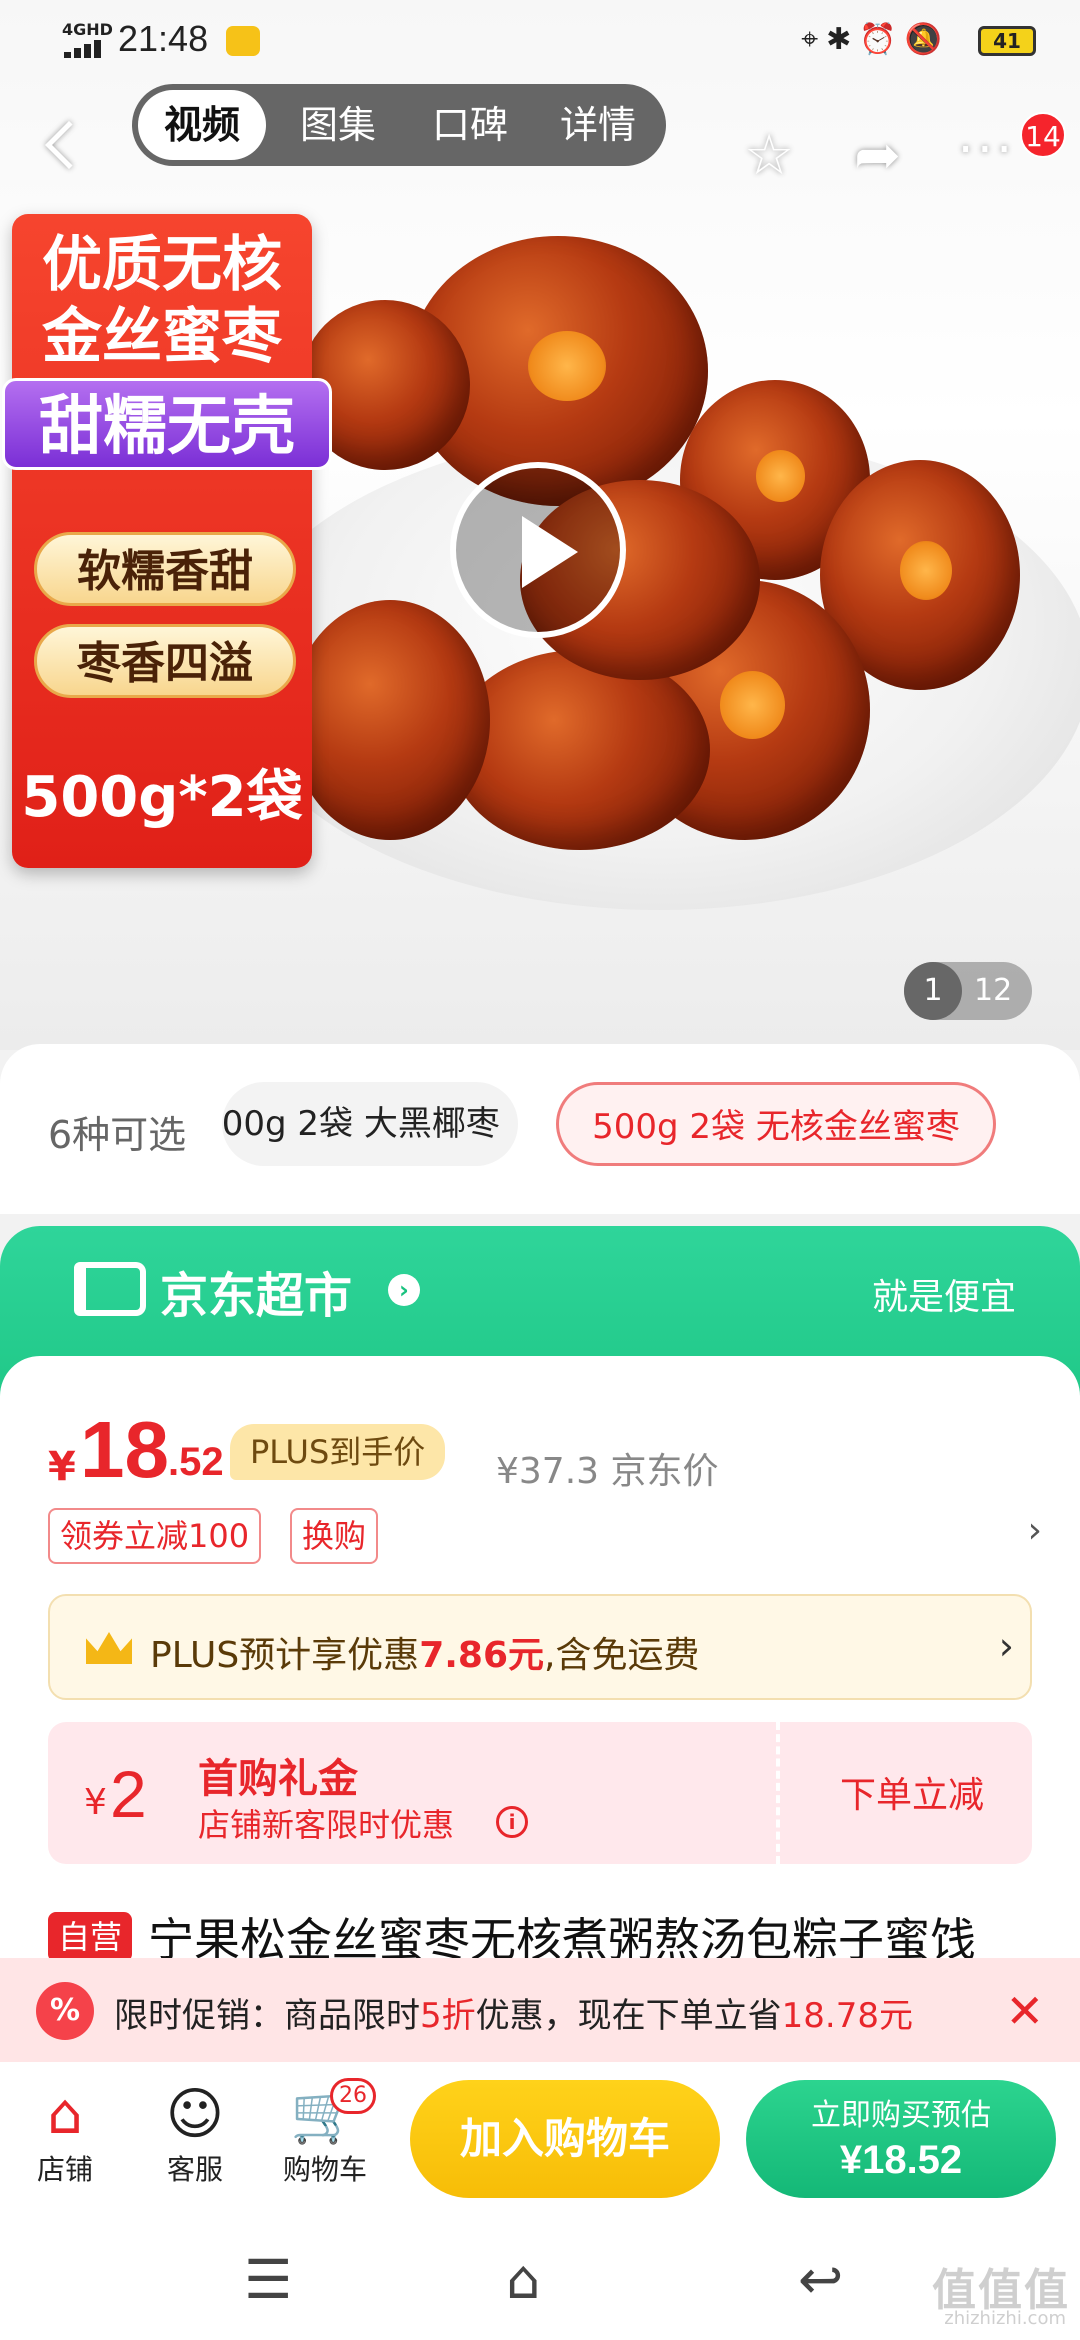 The image size is (1080, 2340). What do you see at coordinates (128, 1794) in the screenshot?
I see `gift-amount: 2` at bounding box center [128, 1794].